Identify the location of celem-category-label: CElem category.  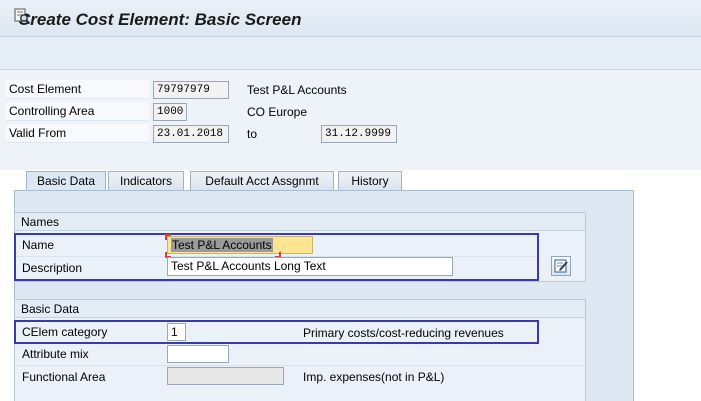
(65, 332).